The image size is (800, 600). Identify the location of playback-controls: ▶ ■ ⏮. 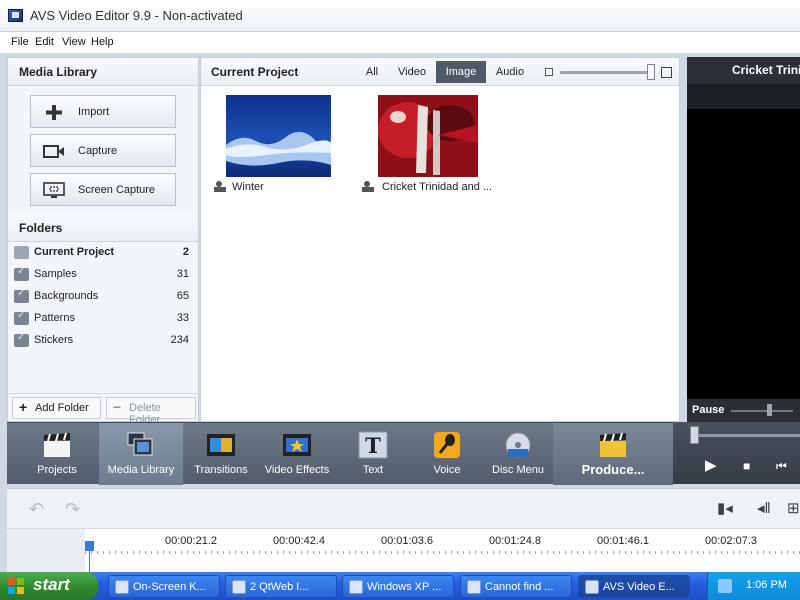
(736, 453).